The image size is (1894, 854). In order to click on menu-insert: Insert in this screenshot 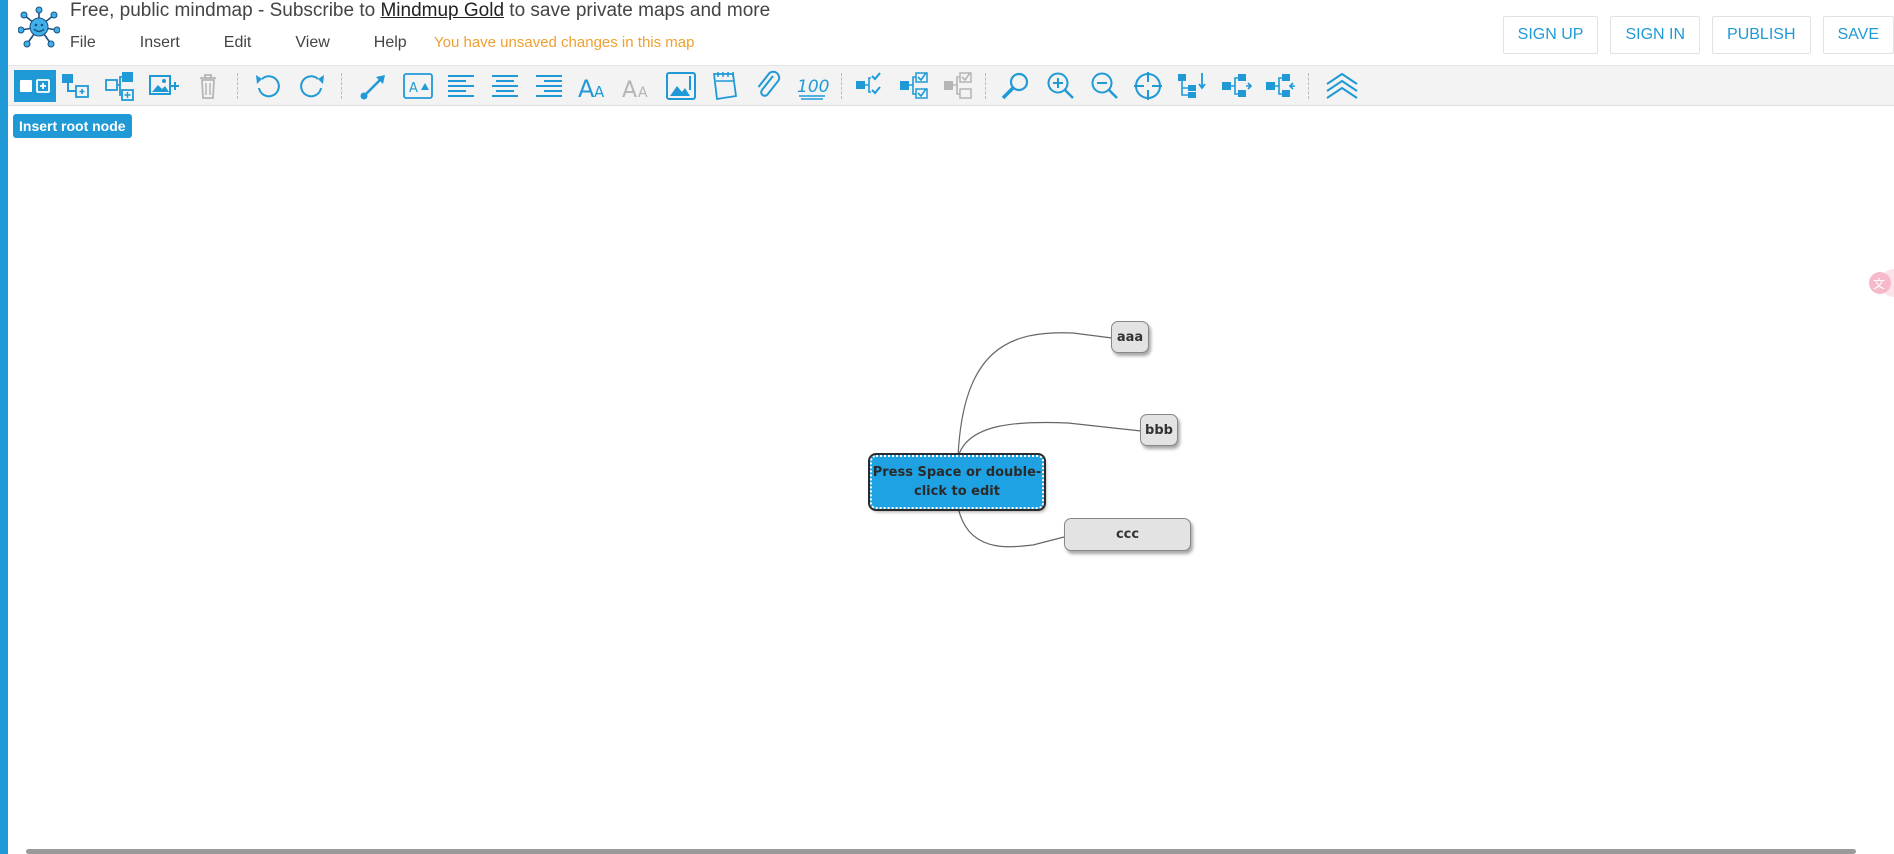, I will do `click(165, 43)`.